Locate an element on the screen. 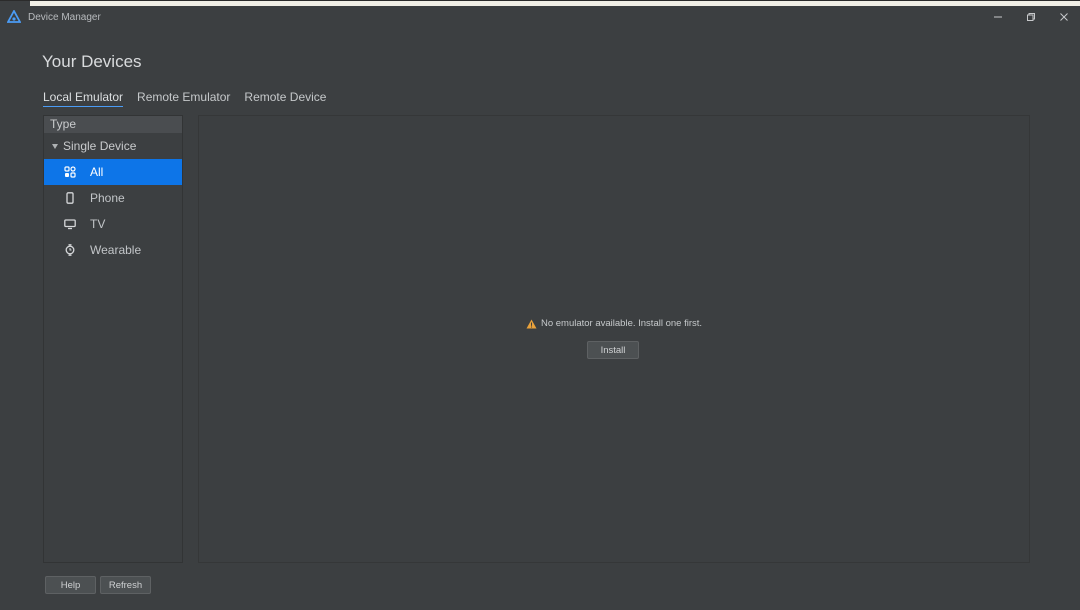  restore-icon is located at coordinates (1030, 17).